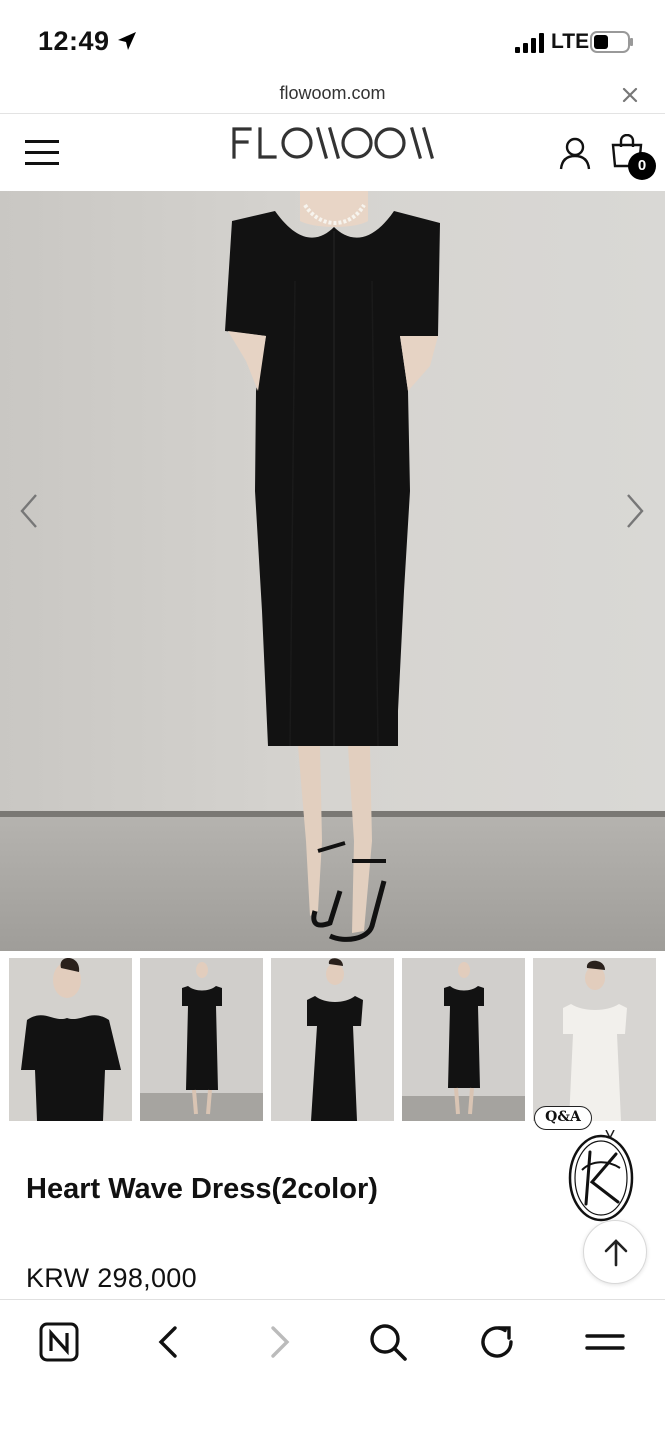  What do you see at coordinates (332, 40) in the screenshot?
I see `status-bar: 12:49 LTE` at bounding box center [332, 40].